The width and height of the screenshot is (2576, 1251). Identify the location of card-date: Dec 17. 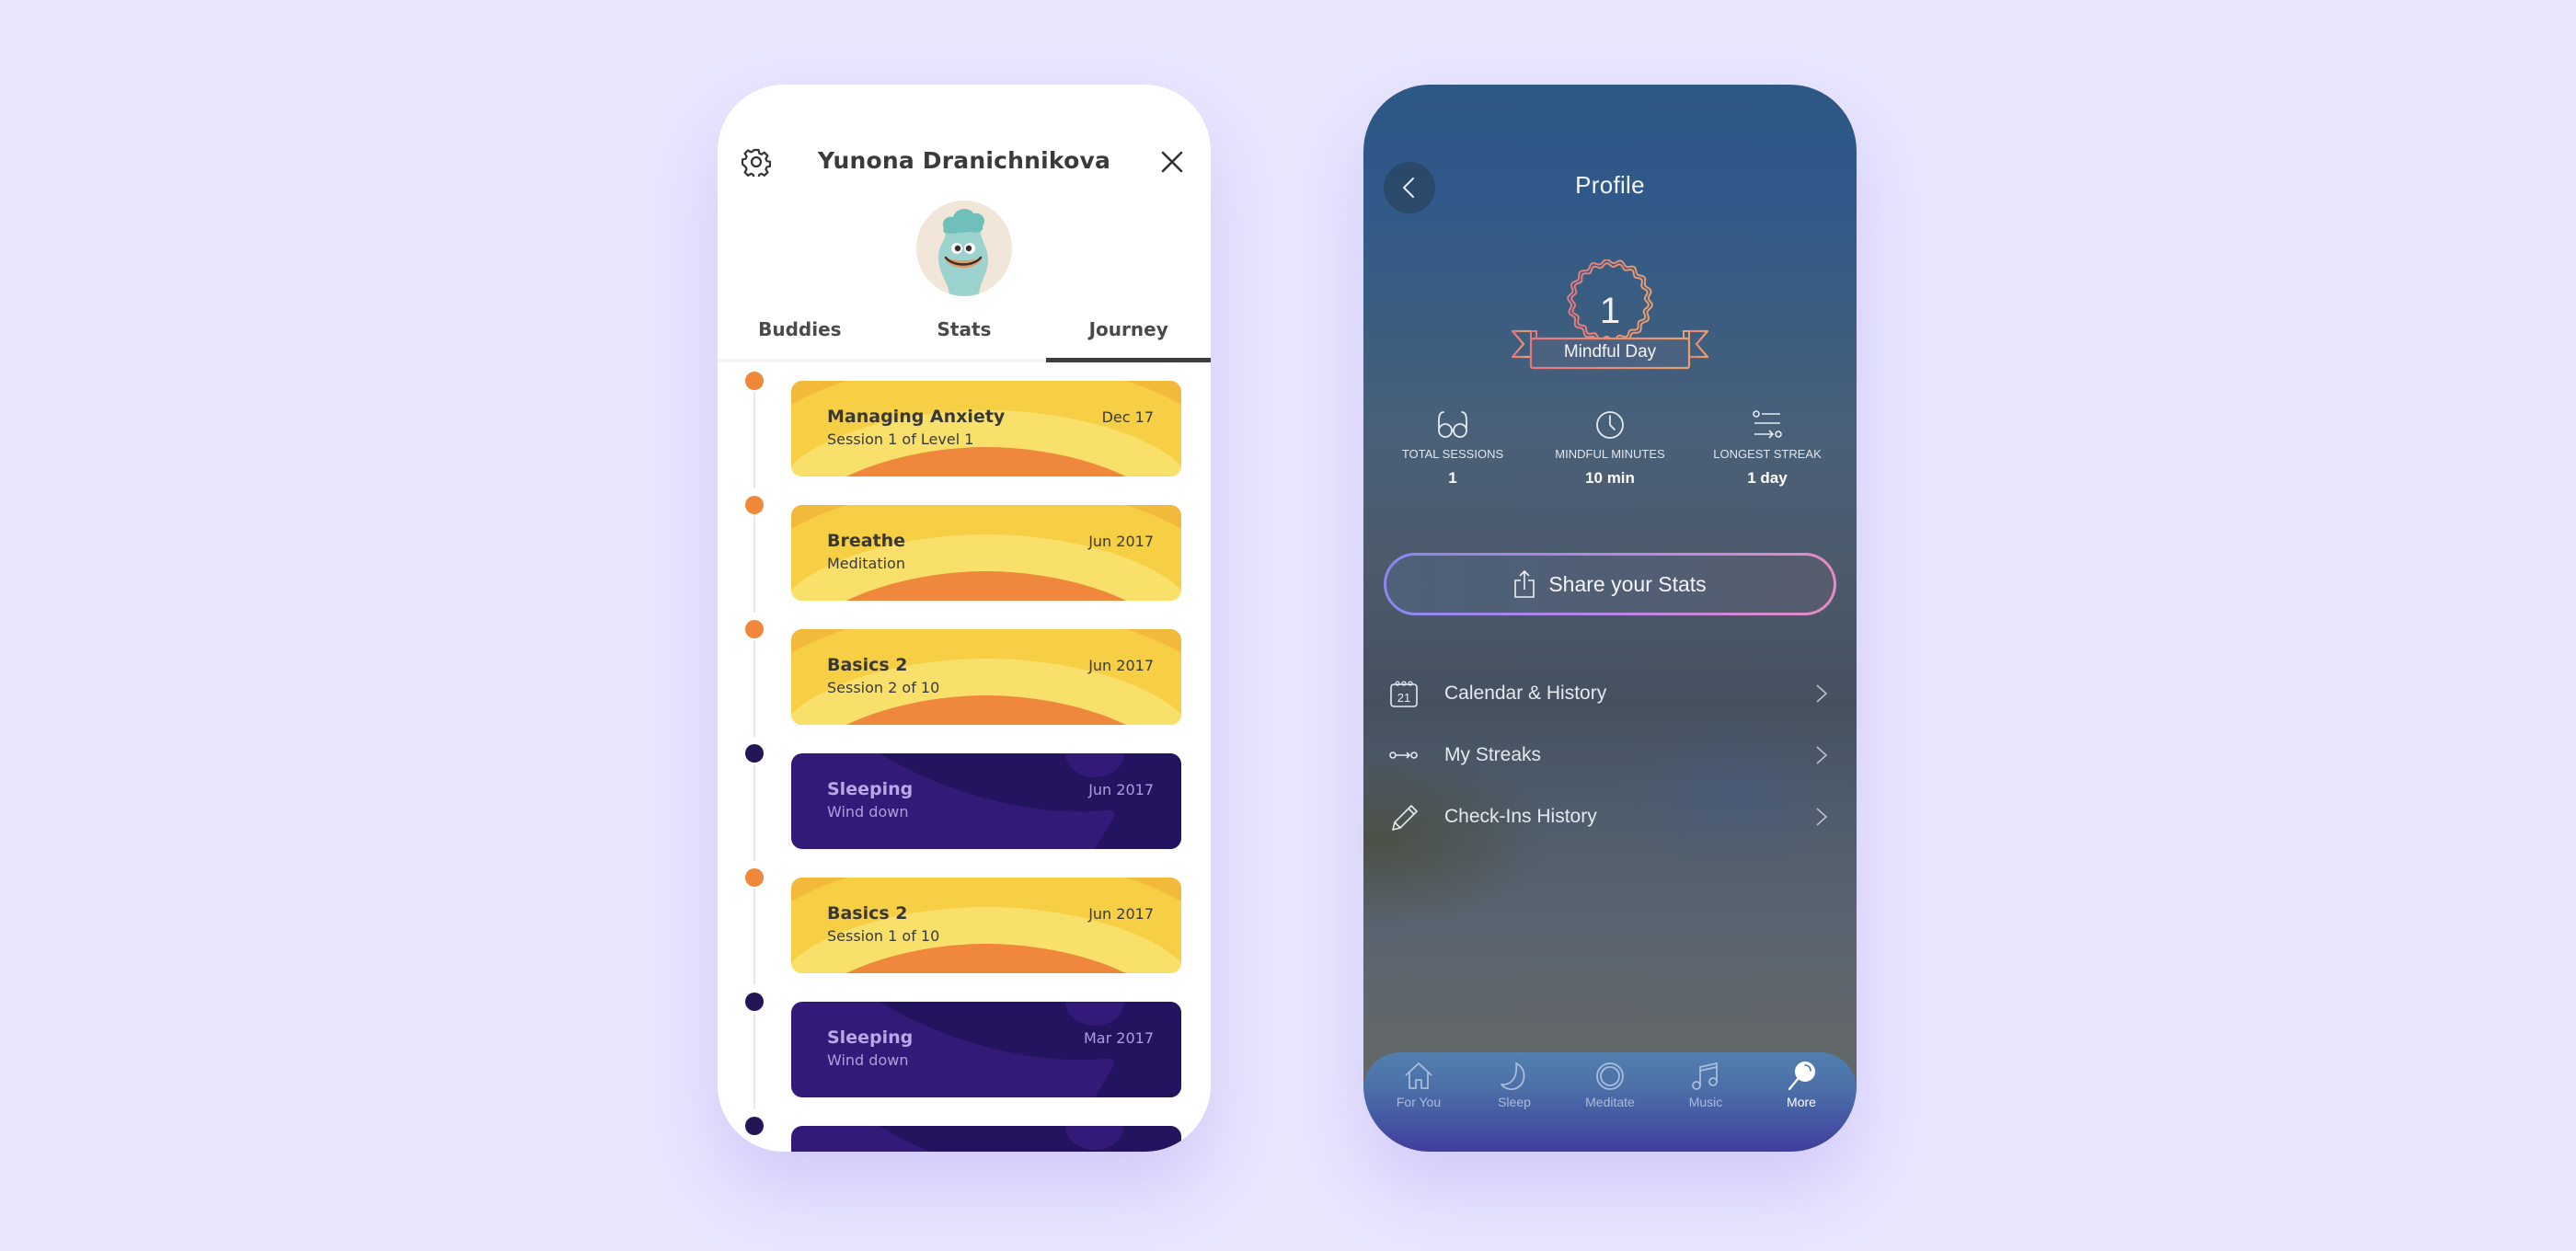
(1127, 417).